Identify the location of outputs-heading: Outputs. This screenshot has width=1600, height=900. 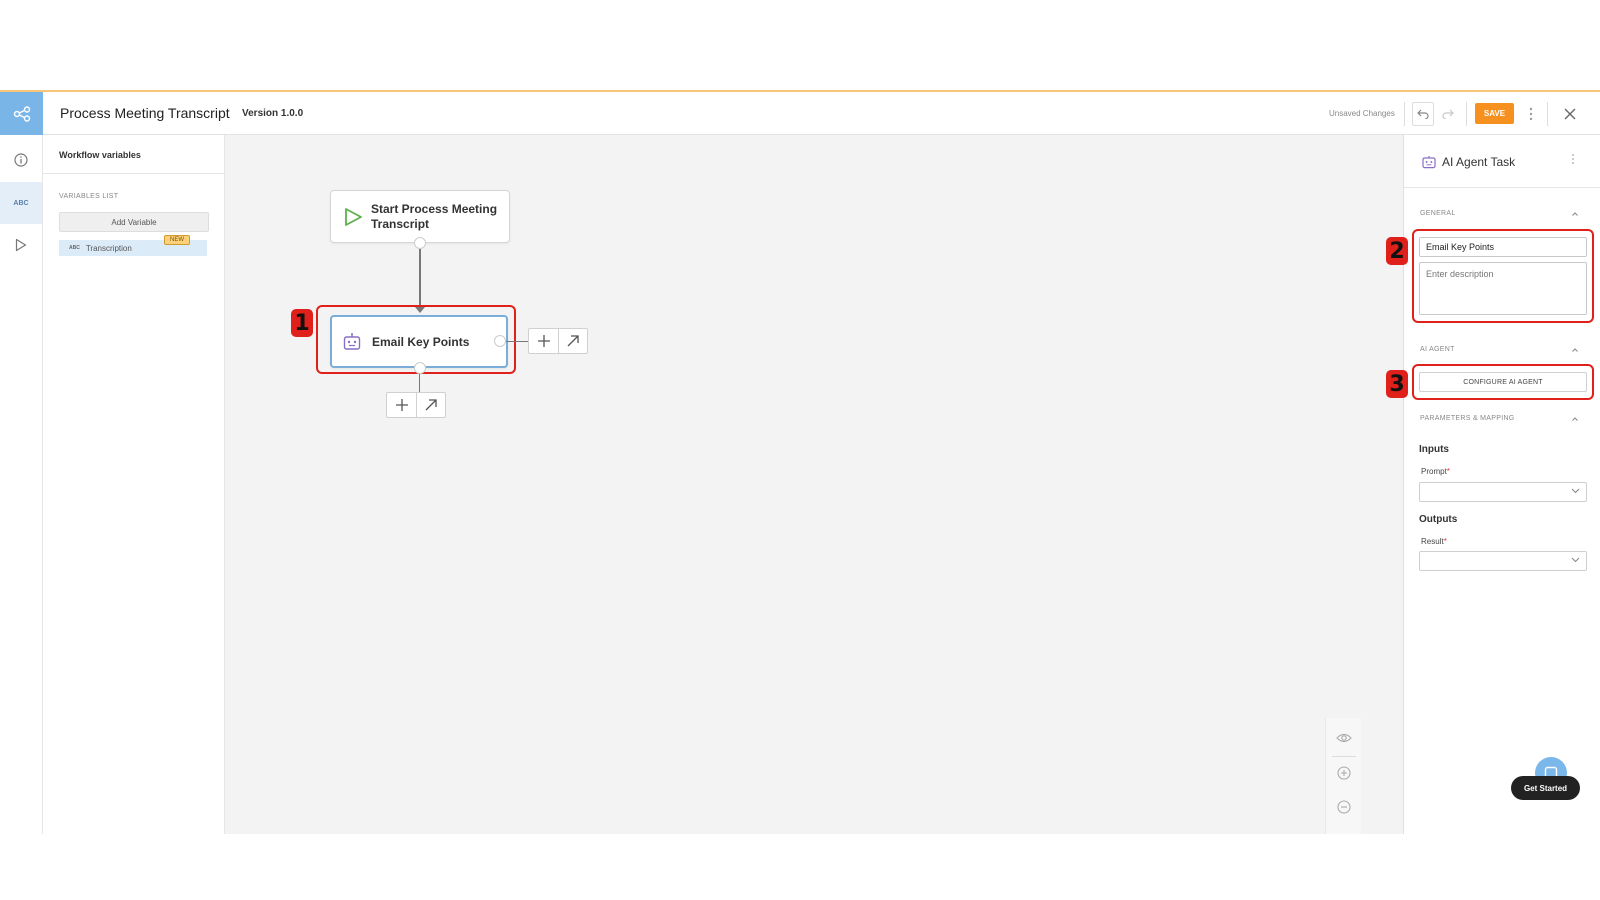
(1438, 519).